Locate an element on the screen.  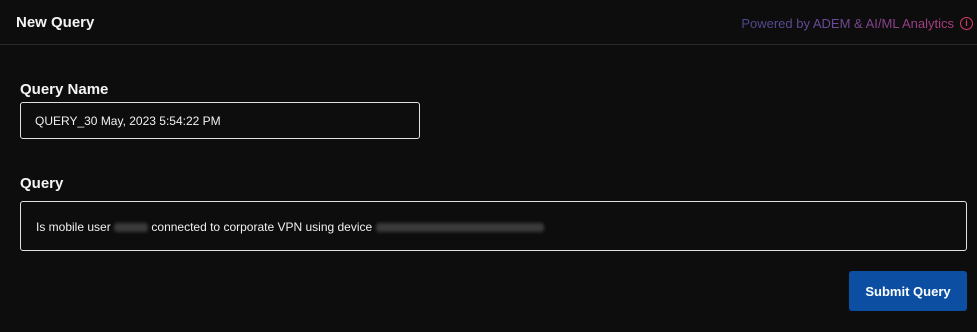
query-text-part1: Is mobile user is located at coordinates (73, 227).